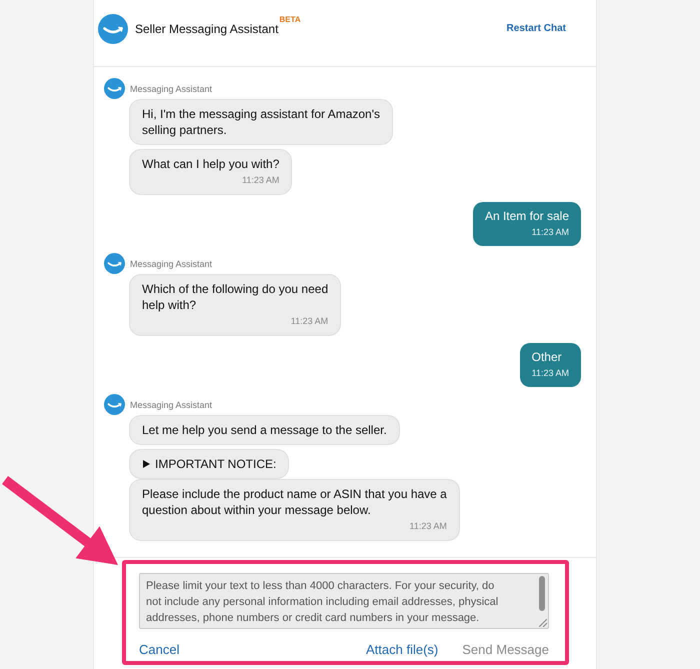 This screenshot has height=669, width=700. Describe the element at coordinates (159, 650) in the screenshot. I see `cancel-button: Cancel` at that location.